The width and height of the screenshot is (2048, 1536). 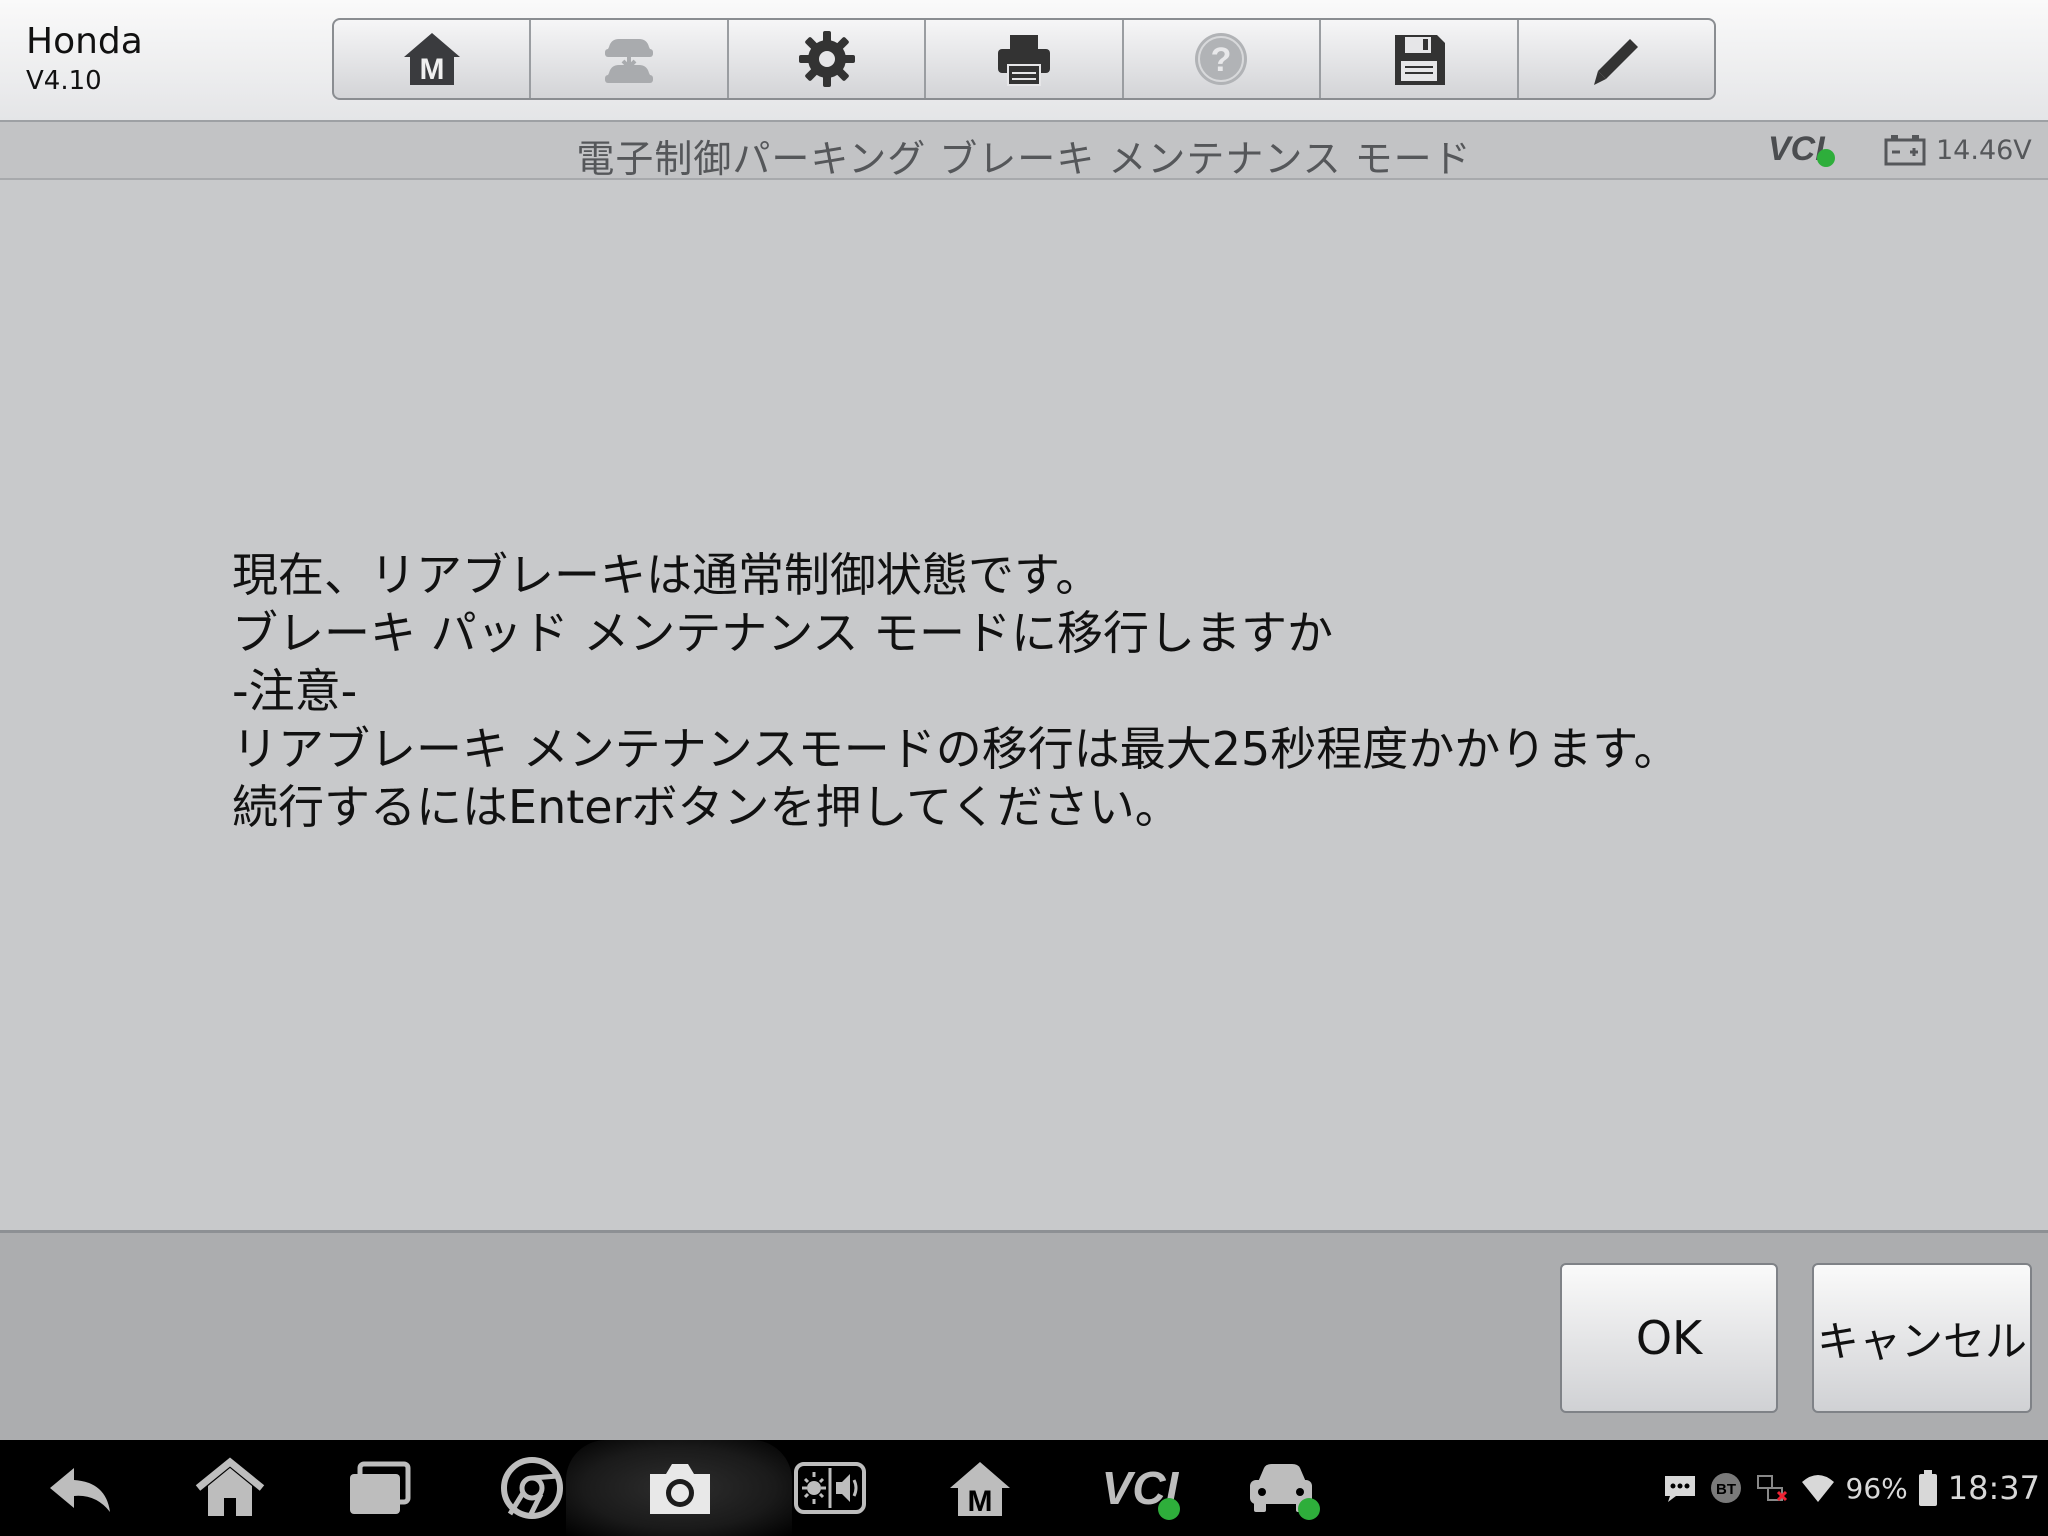 I want to click on toolbar: M ?, so click(x=1024, y=59).